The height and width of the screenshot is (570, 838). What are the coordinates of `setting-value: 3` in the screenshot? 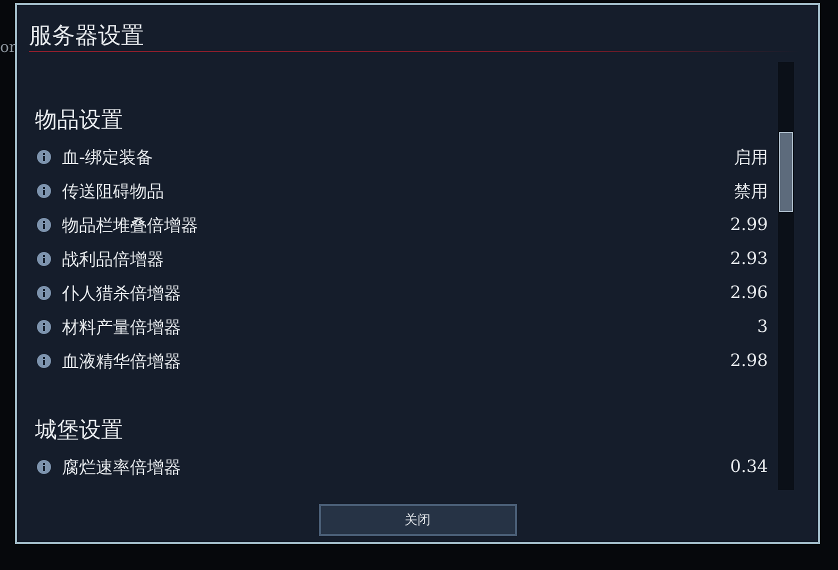 It's located at (763, 327).